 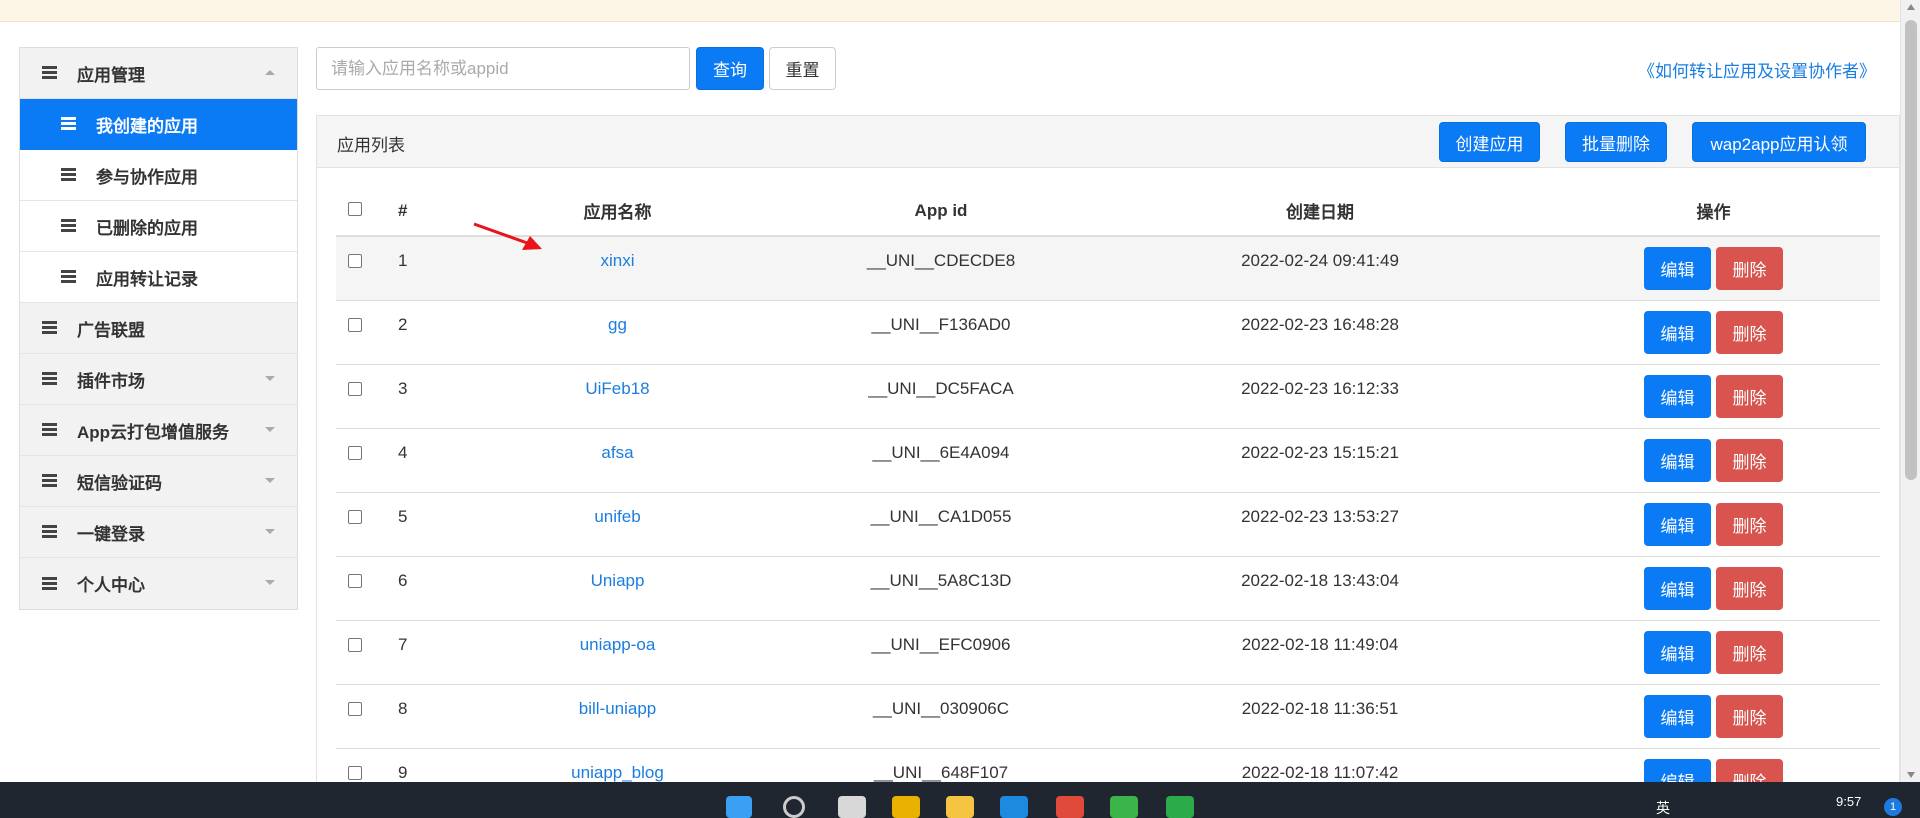 I want to click on row-name-cell: UiFeb18, so click(x=617, y=396).